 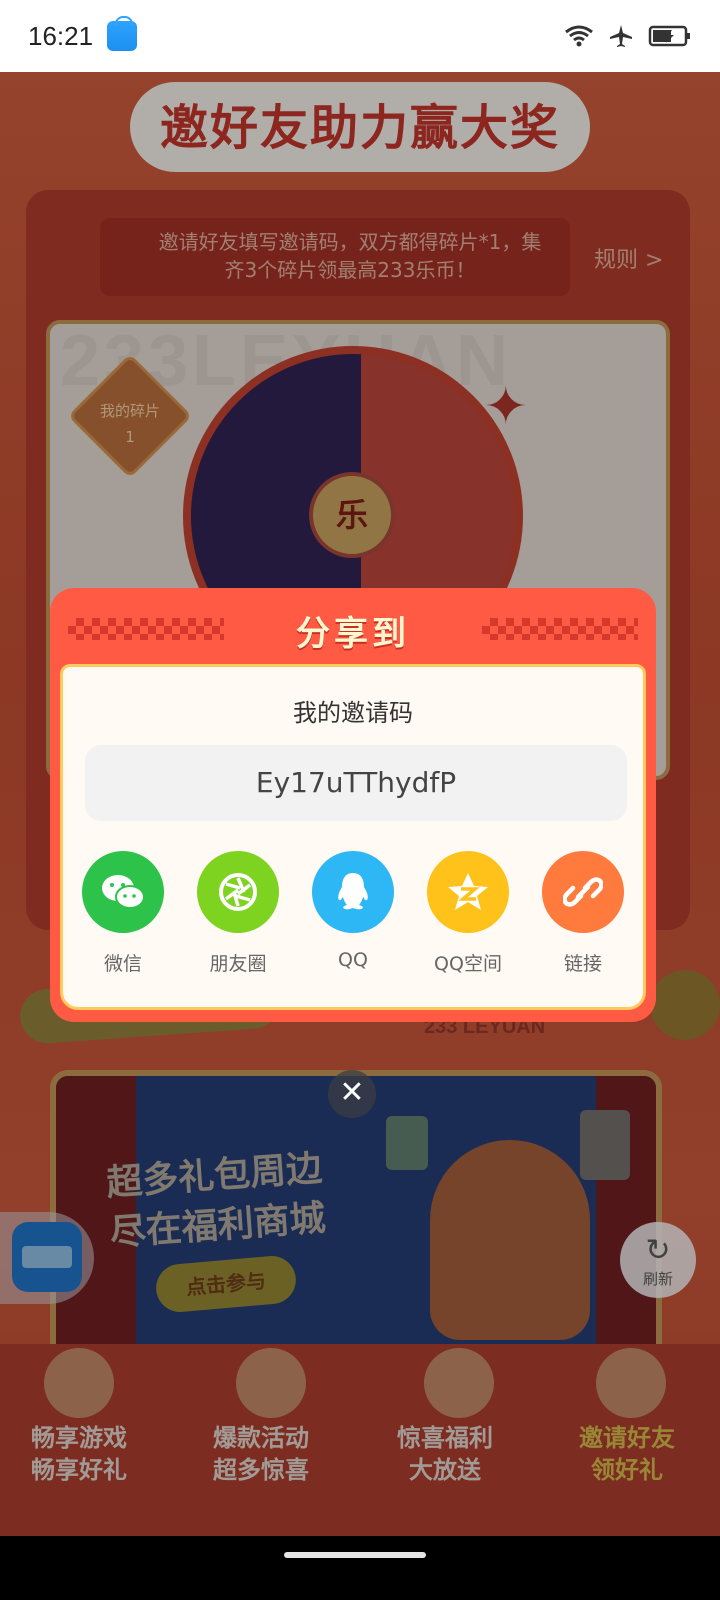 I want to click on close-icon: ✕, so click(x=352, y=1094).